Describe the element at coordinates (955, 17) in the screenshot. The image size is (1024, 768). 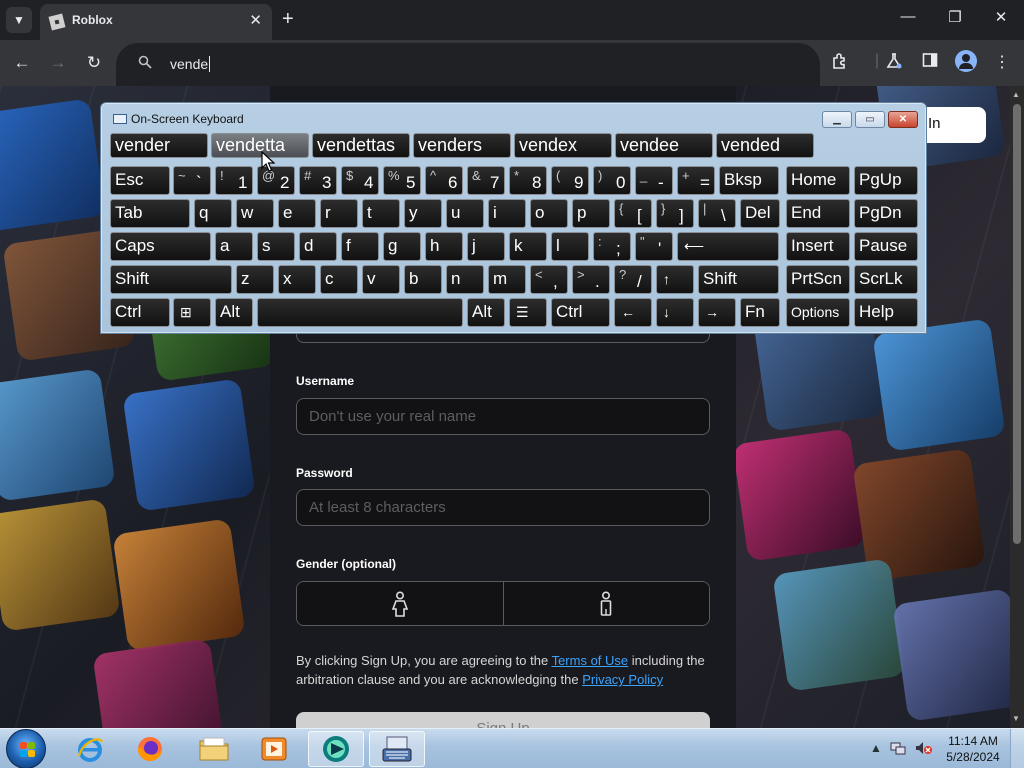
I see `restore-window-icon: ❐` at that location.